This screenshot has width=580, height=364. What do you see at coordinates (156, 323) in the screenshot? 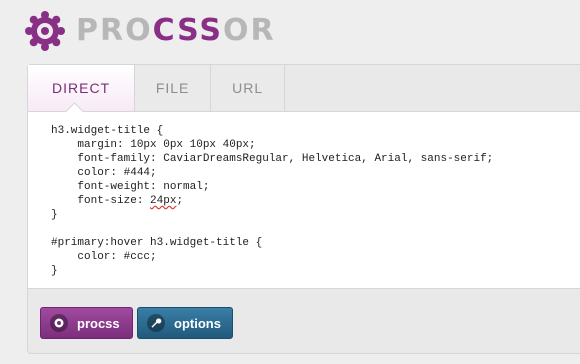
I see `wrench-icon` at bounding box center [156, 323].